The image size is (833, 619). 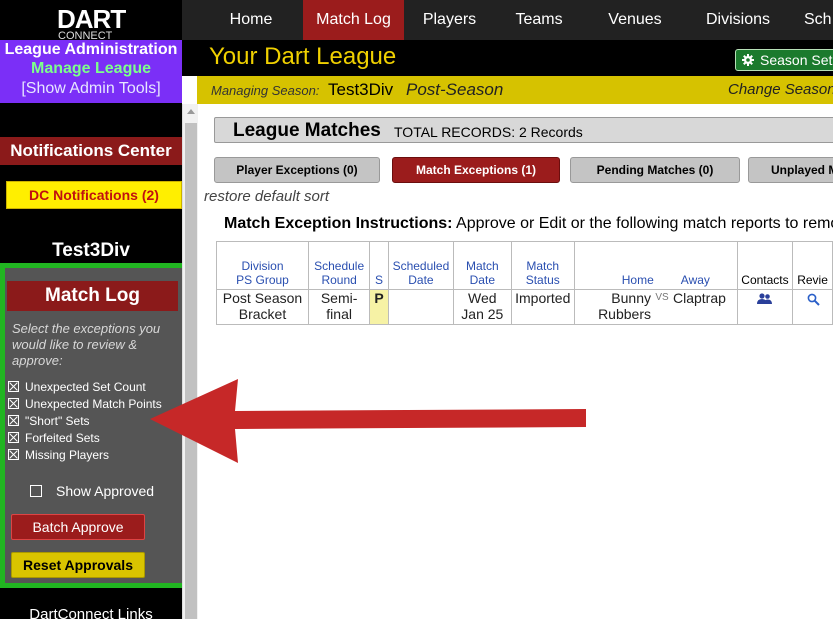 I want to click on col-s: S, so click(x=379, y=265).